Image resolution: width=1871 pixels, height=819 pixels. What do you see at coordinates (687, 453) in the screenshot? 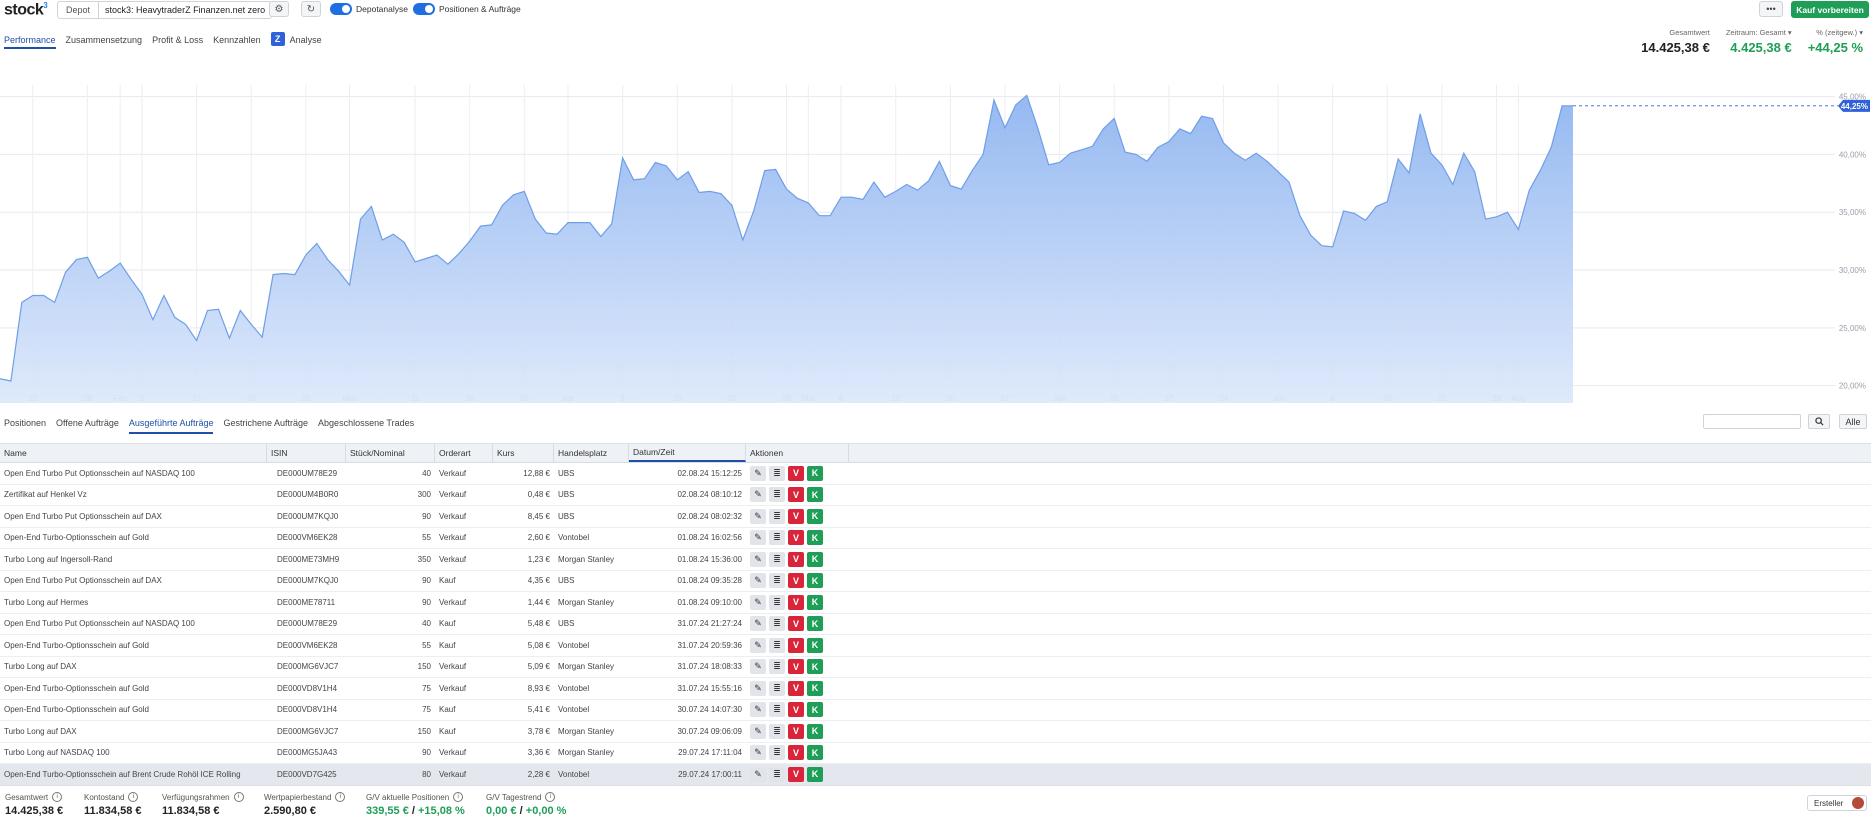
I see `col-datum: Datum/Zeit` at bounding box center [687, 453].